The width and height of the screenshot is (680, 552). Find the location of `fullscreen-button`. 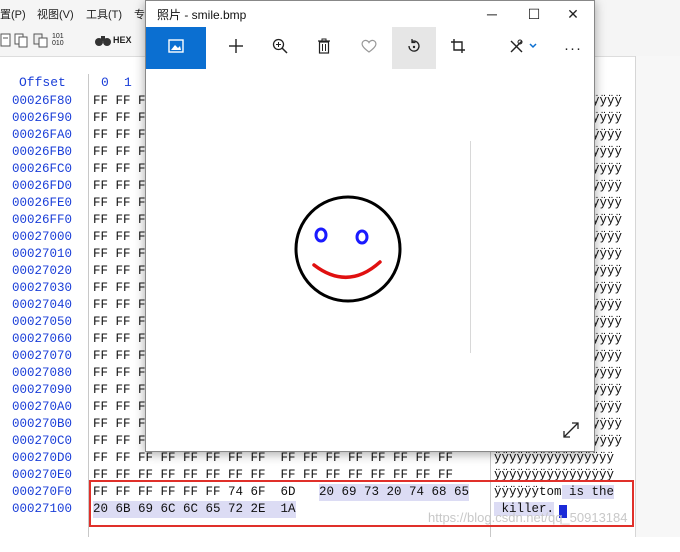

fullscreen-button is located at coordinates (571, 432).